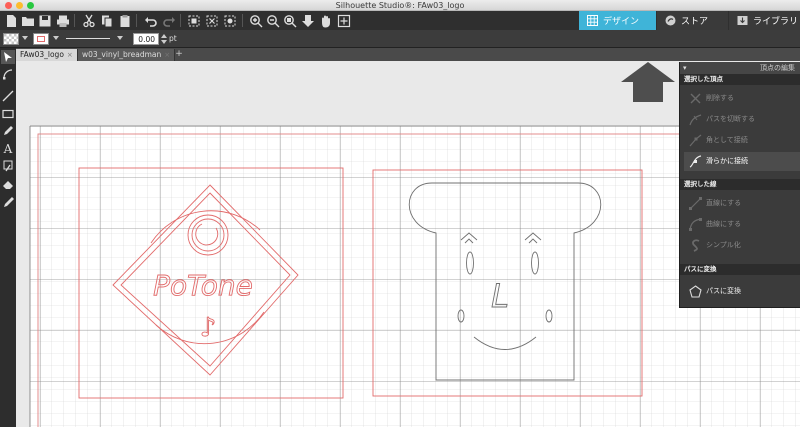  What do you see at coordinates (25, 38) in the screenshot?
I see `fill-color-dropdown-icon` at bounding box center [25, 38].